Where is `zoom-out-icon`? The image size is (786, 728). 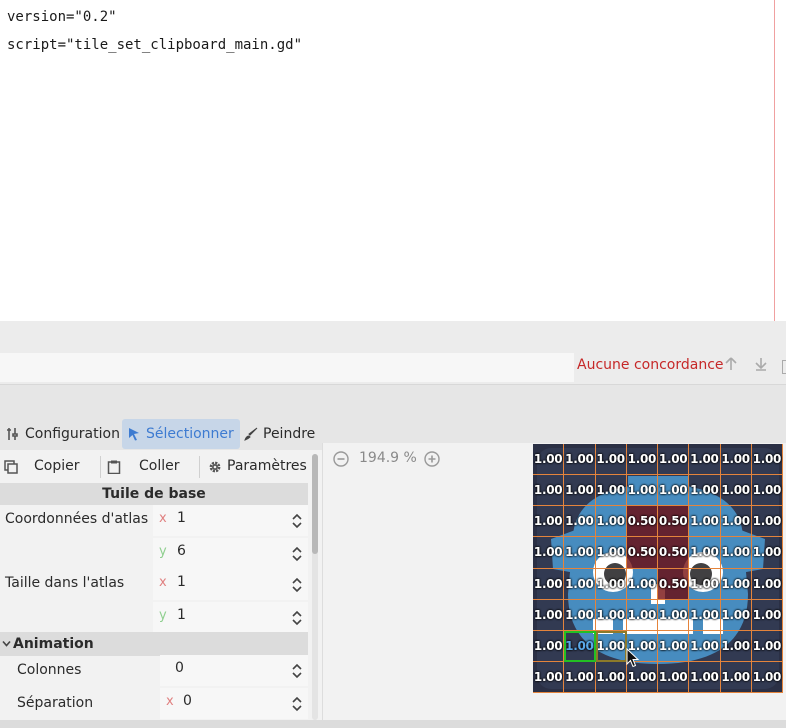
zoom-out-icon is located at coordinates (341, 459).